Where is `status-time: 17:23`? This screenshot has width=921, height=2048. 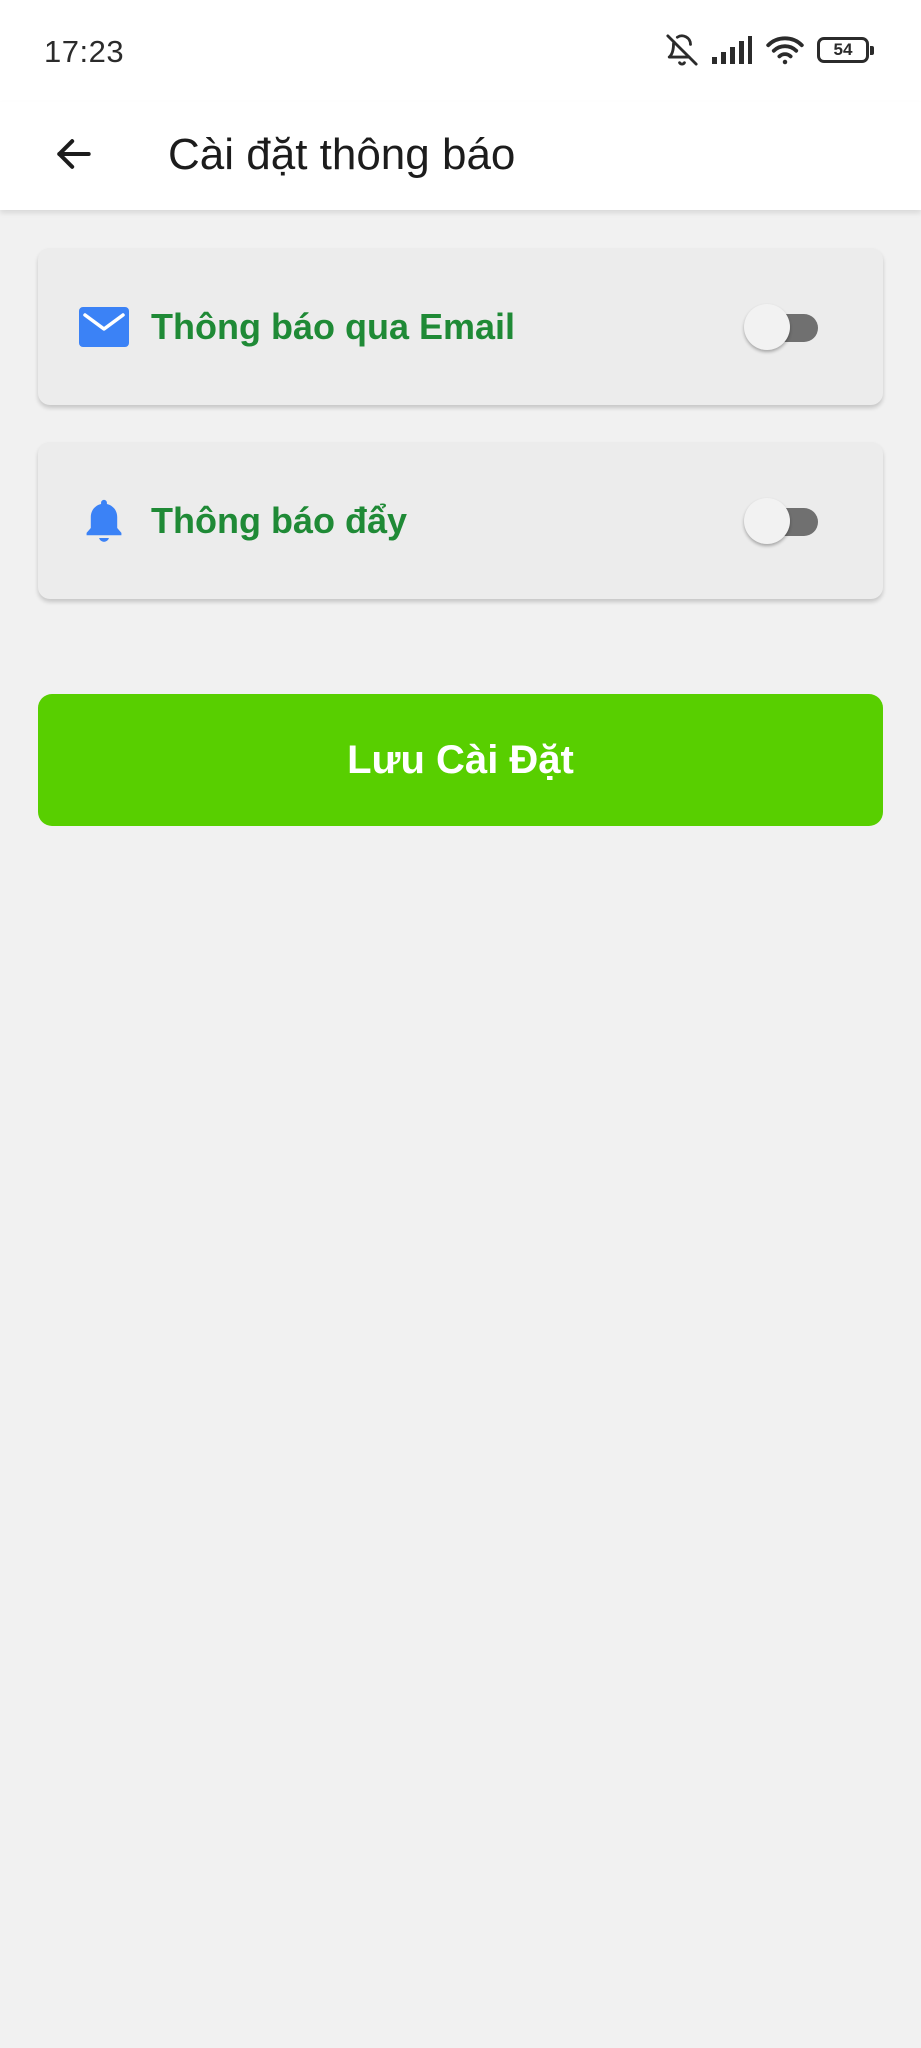
status-time: 17:23 is located at coordinates (84, 51).